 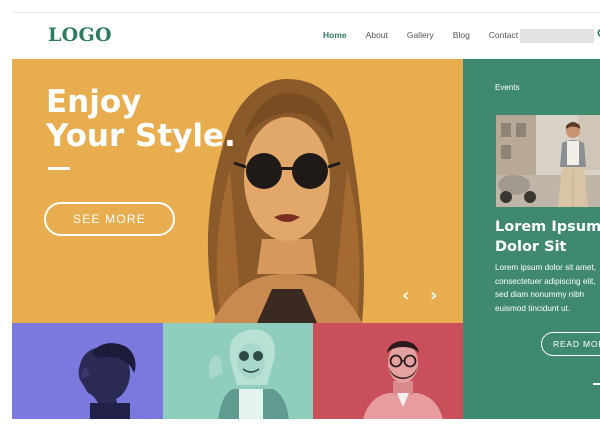 What do you see at coordinates (547, 237) in the screenshot?
I see `event-title: Lorem Ipsum Dolor Sit` at bounding box center [547, 237].